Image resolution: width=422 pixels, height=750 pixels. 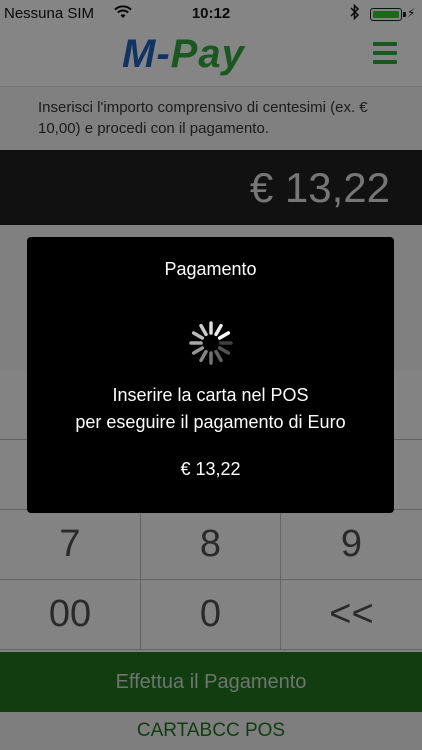 I want to click on modal-message-line2: per eseguire il pagamento di Euro, so click(x=210, y=422).